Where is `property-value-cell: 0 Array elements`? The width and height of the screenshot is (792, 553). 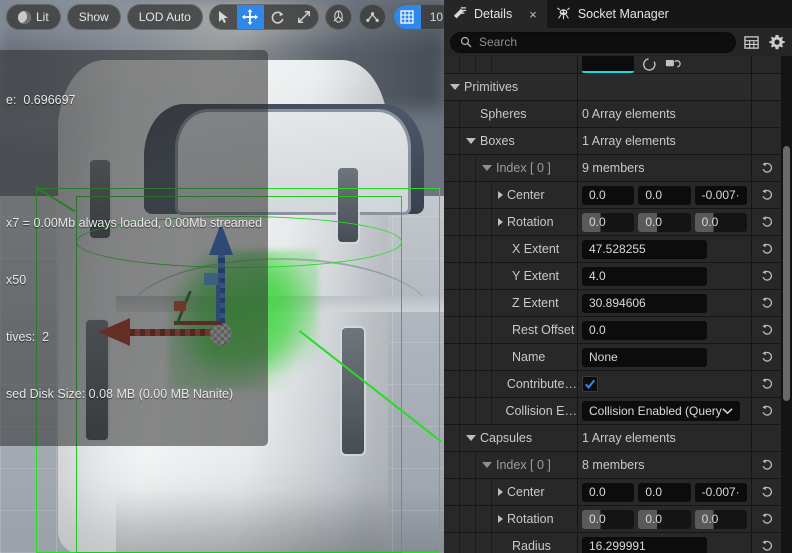
property-value-cell: 0 Array elements is located at coordinates (665, 114).